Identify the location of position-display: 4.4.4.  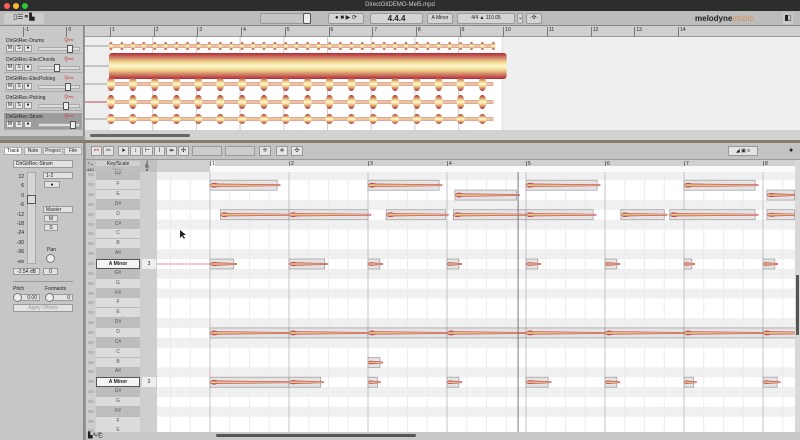
(396, 18).